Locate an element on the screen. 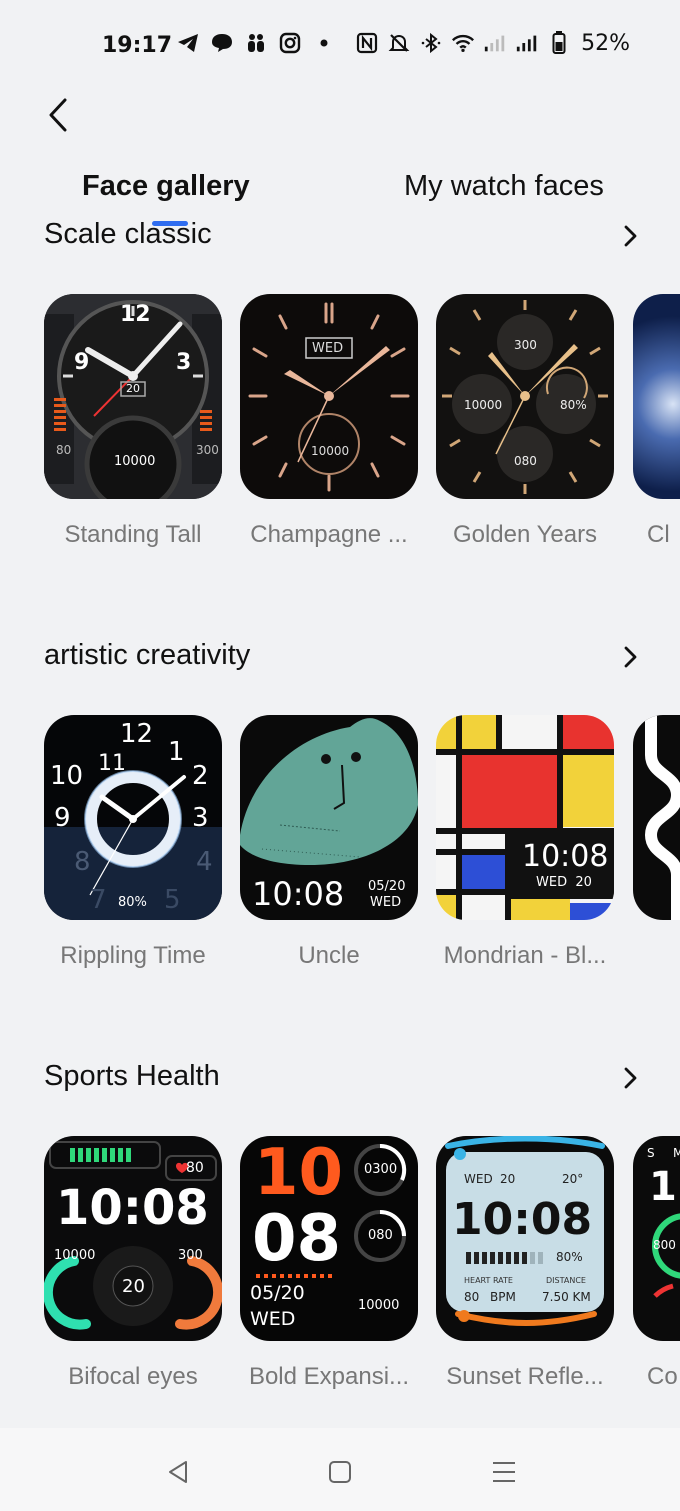  section-title: Scale classic is located at coordinates (128, 234).